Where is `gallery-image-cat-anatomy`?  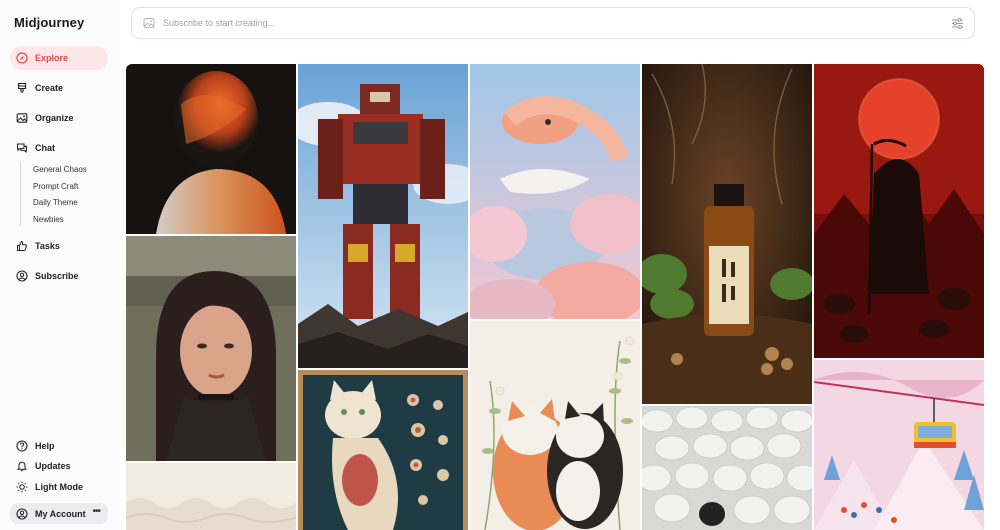
gallery-image-cat-anatomy is located at coordinates (383, 450).